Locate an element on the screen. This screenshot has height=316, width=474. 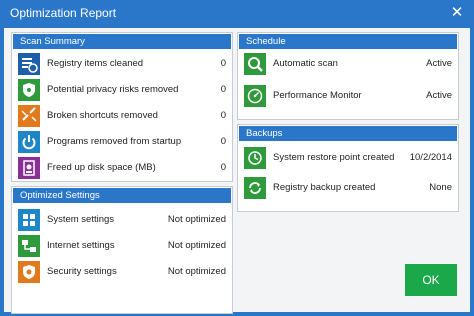
performance-monitor-row: Performance Monitor Active is located at coordinates (348, 96).